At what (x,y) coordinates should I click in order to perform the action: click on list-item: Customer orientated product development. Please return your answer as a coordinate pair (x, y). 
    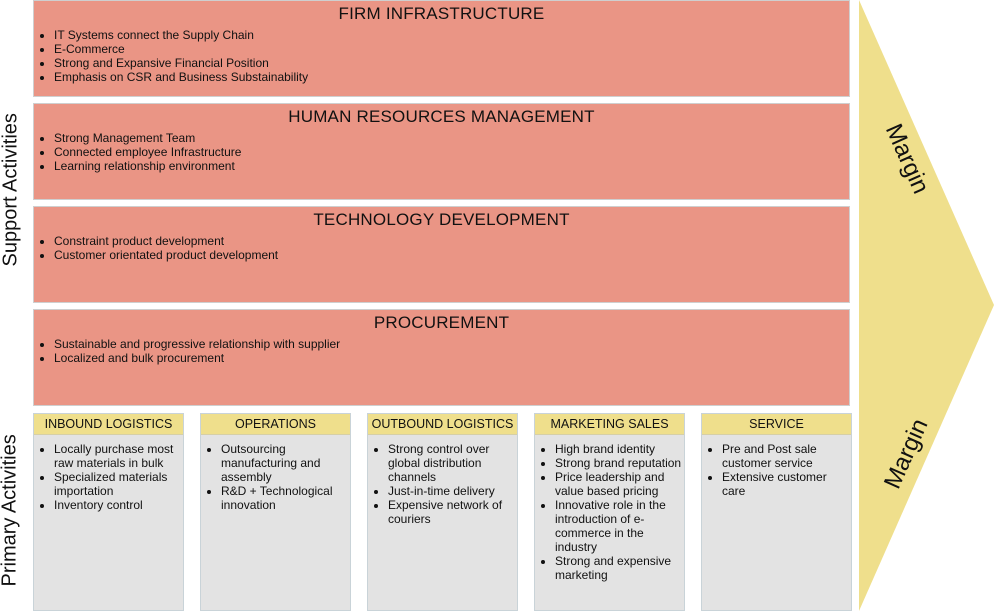
    Looking at the image, I should click on (451, 255).